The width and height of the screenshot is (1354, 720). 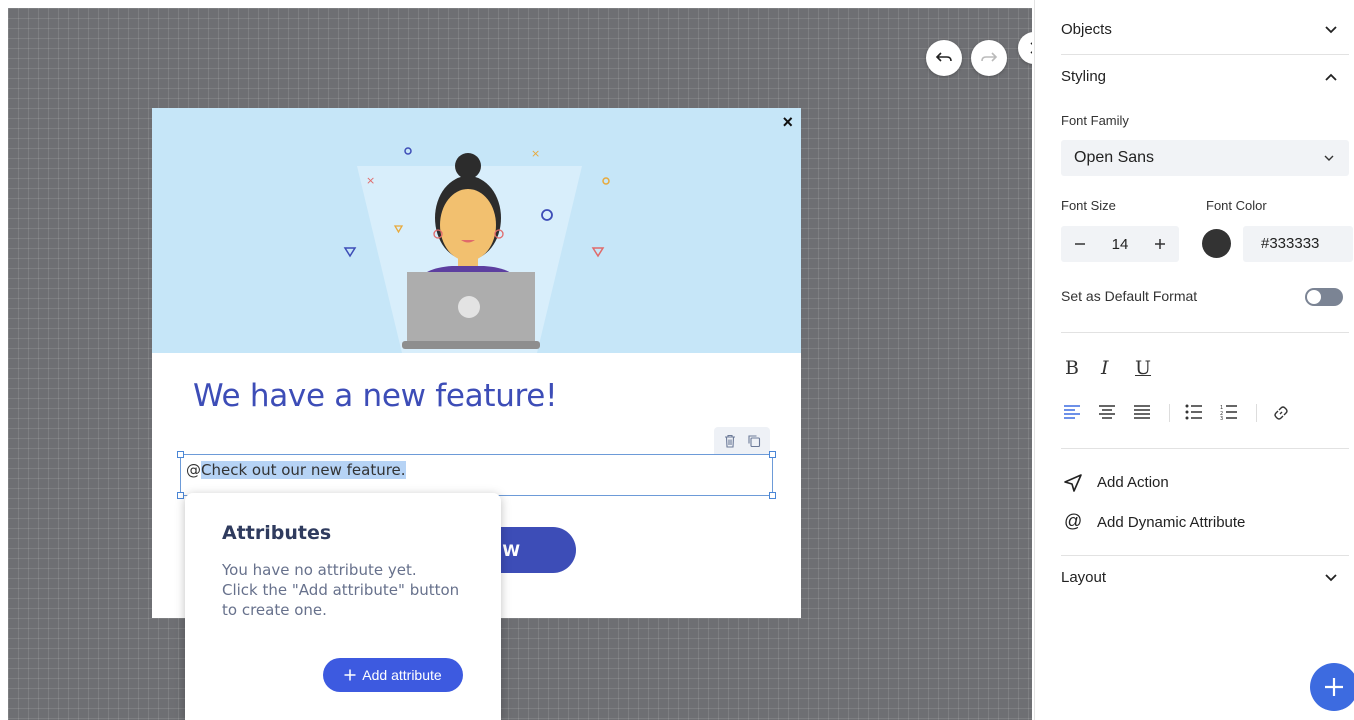 I want to click on attributes-title: Attributes, so click(x=277, y=533).